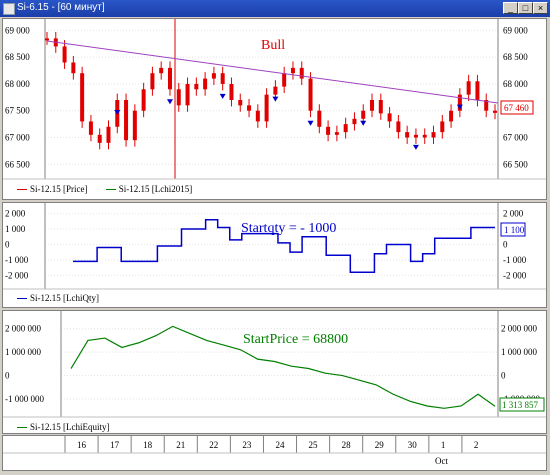 This screenshot has width=550, height=475. I want to click on minimize-button: _, so click(510, 8).